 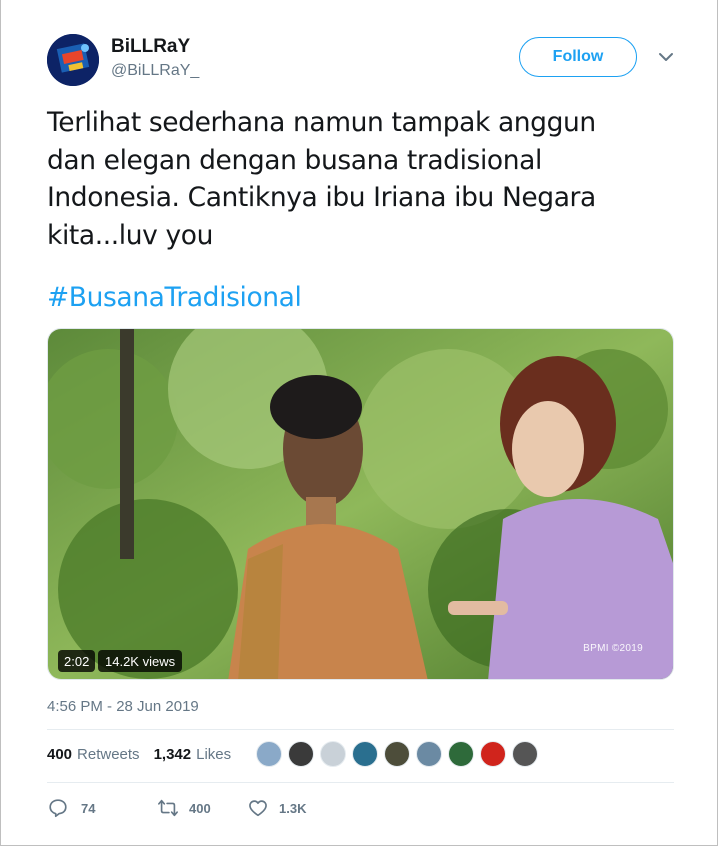 What do you see at coordinates (58, 808) in the screenshot?
I see `reply-icon` at bounding box center [58, 808].